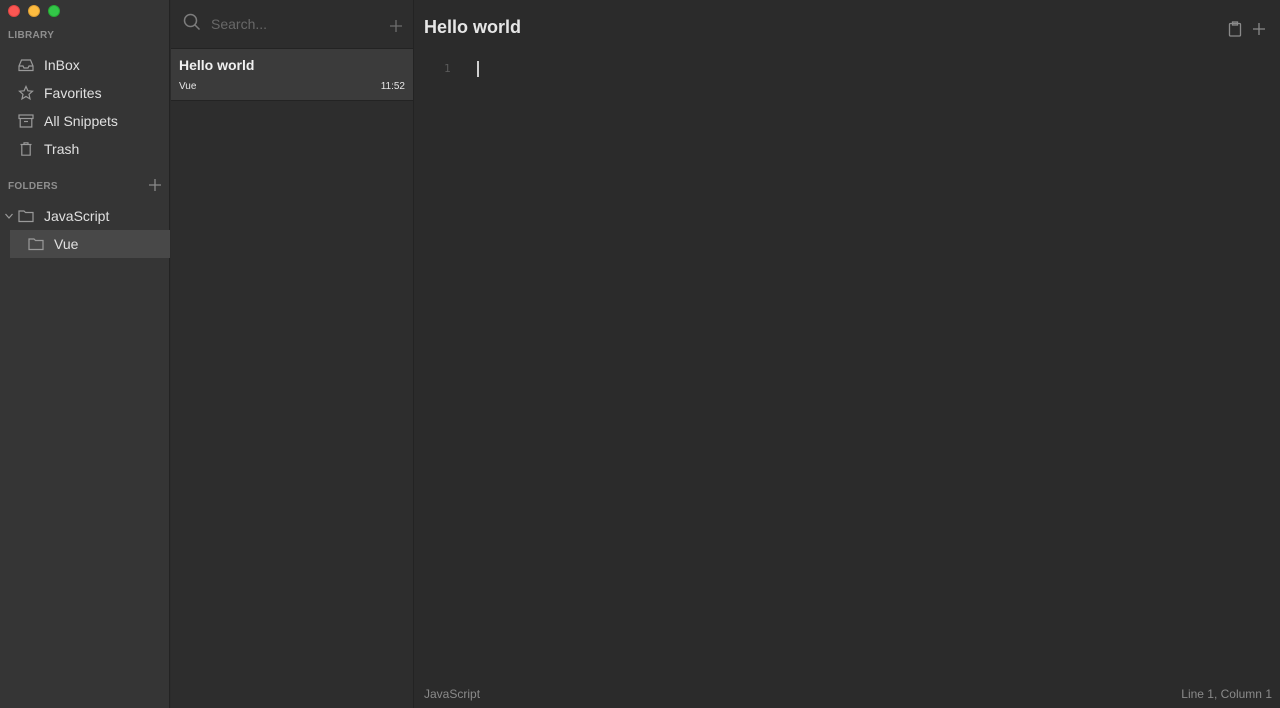 The height and width of the screenshot is (708, 1280). I want to click on add-snippet-button, so click(396, 28).